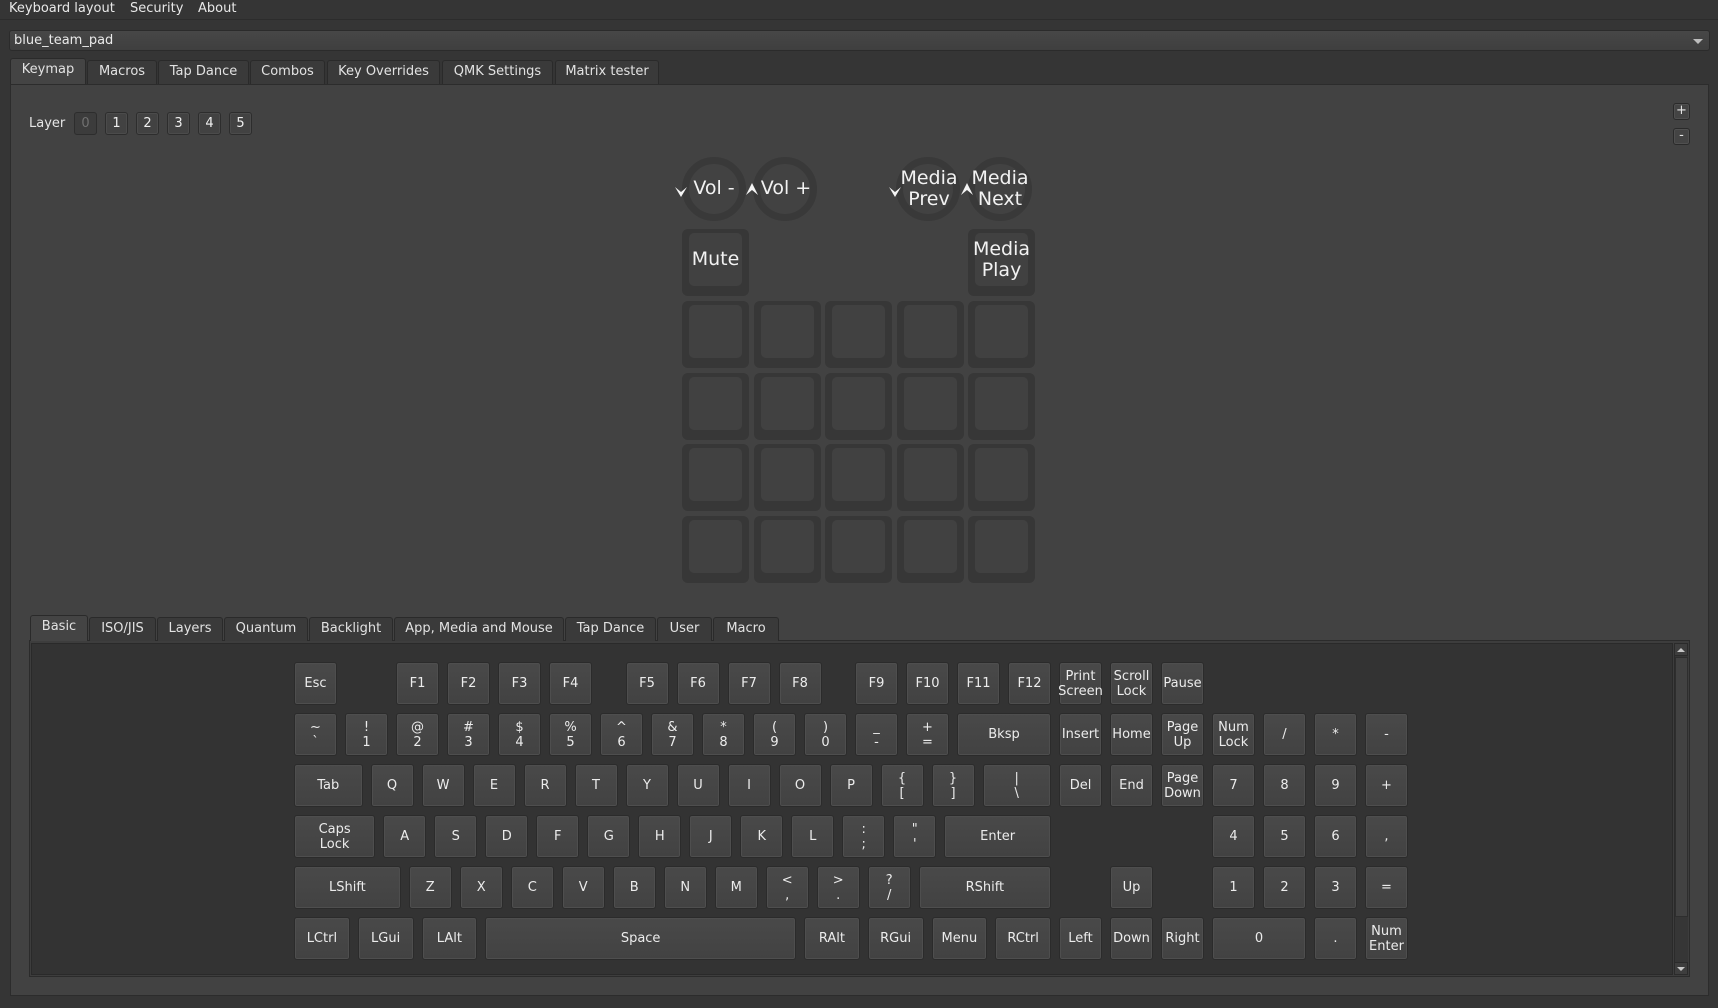 Image resolution: width=1718 pixels, height=1008 pixels. I want to click on key-2: @ 2, so click(417, 734).